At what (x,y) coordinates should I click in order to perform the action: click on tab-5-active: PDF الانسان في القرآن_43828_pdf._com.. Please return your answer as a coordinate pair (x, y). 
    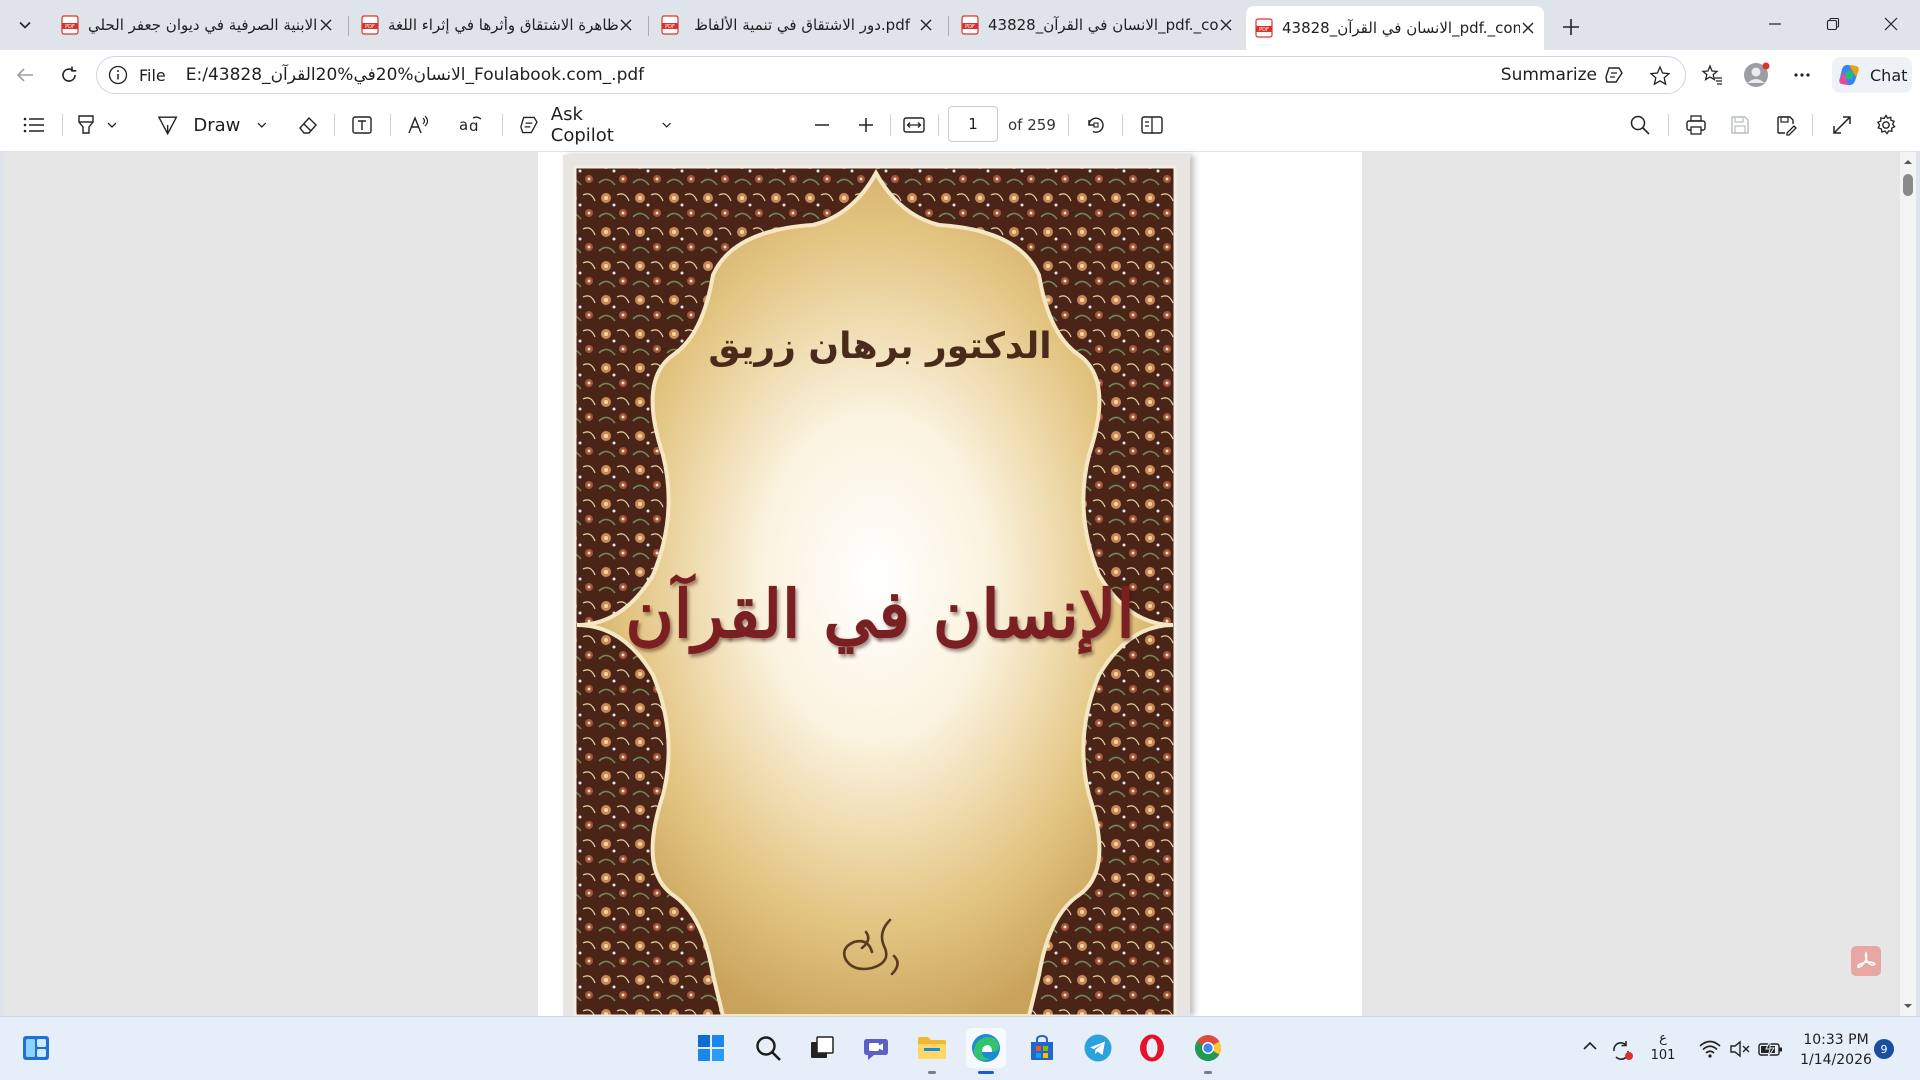
    Looking at the image, I should click on (1395, 28).